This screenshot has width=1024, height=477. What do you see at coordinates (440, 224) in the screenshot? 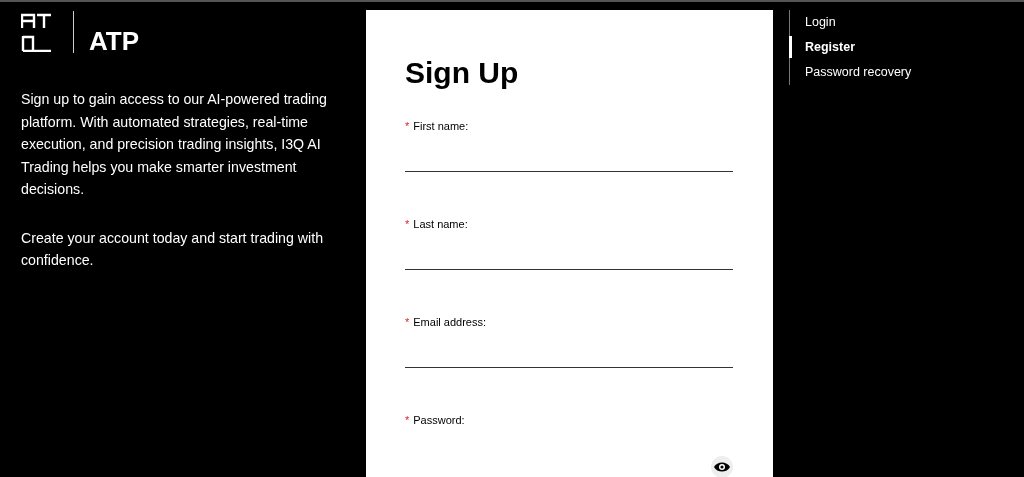
I see `field-label: Last name:` at bounding box center [440, 224].